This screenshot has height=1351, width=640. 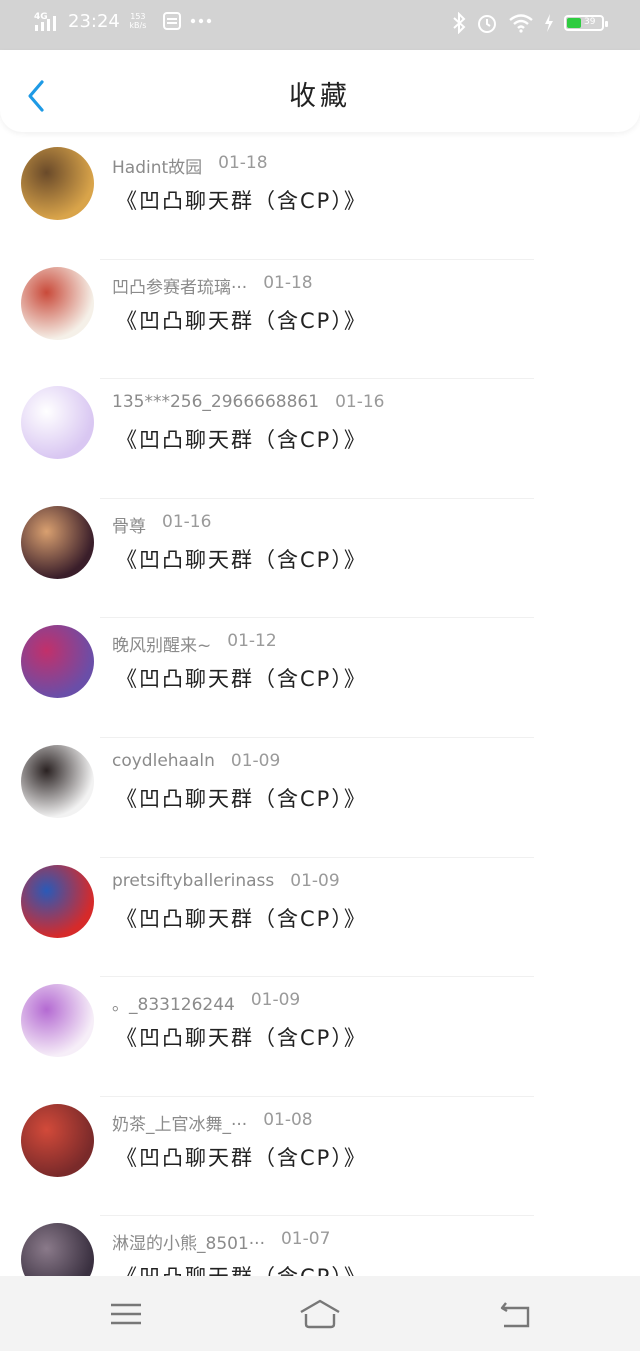 What do you see at coordinates (129, 526) in the screenshot?
I see `sender-name: 骨尊` at bounding box center [129, 526].